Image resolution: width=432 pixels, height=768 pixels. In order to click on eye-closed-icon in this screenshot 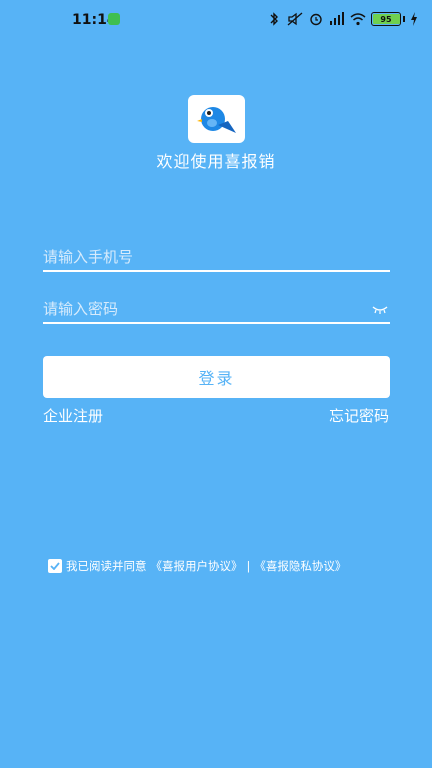, I will do `click(380, 309)`.